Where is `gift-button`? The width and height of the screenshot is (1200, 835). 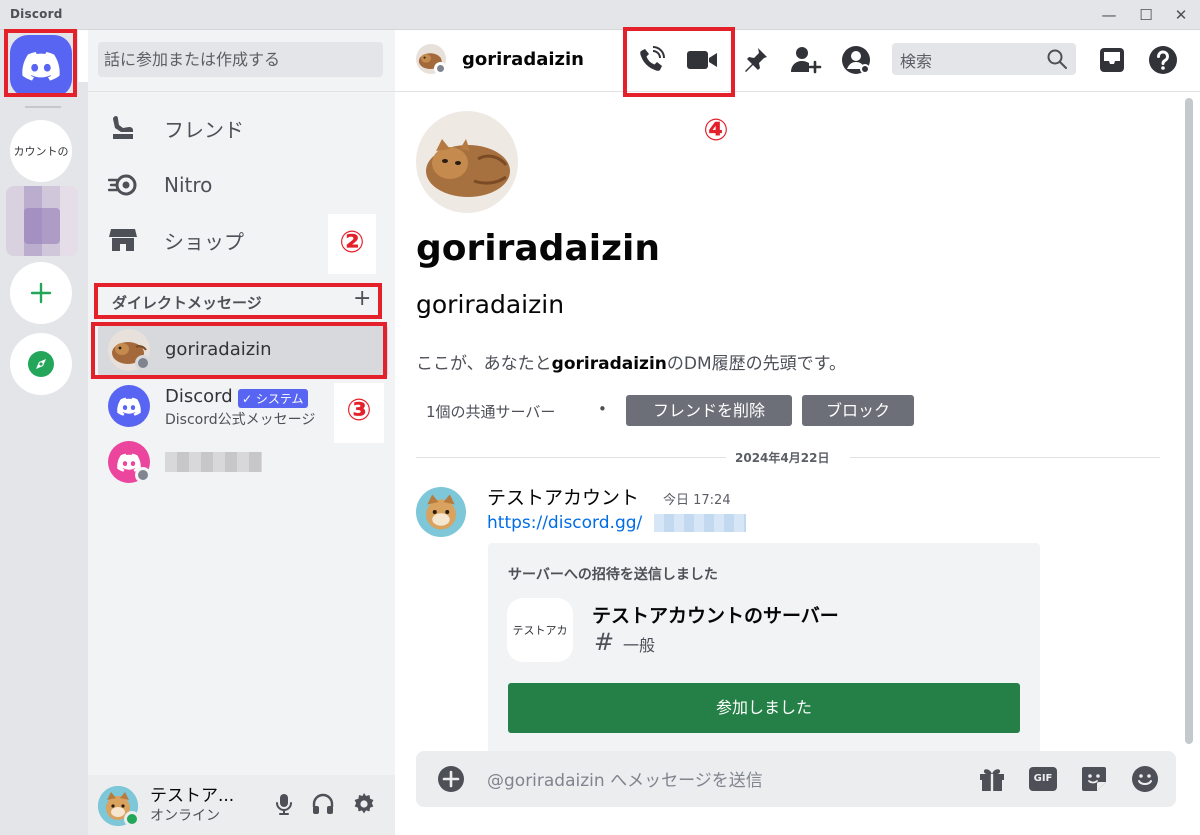
gift-button is located at coordinates (992, 779).